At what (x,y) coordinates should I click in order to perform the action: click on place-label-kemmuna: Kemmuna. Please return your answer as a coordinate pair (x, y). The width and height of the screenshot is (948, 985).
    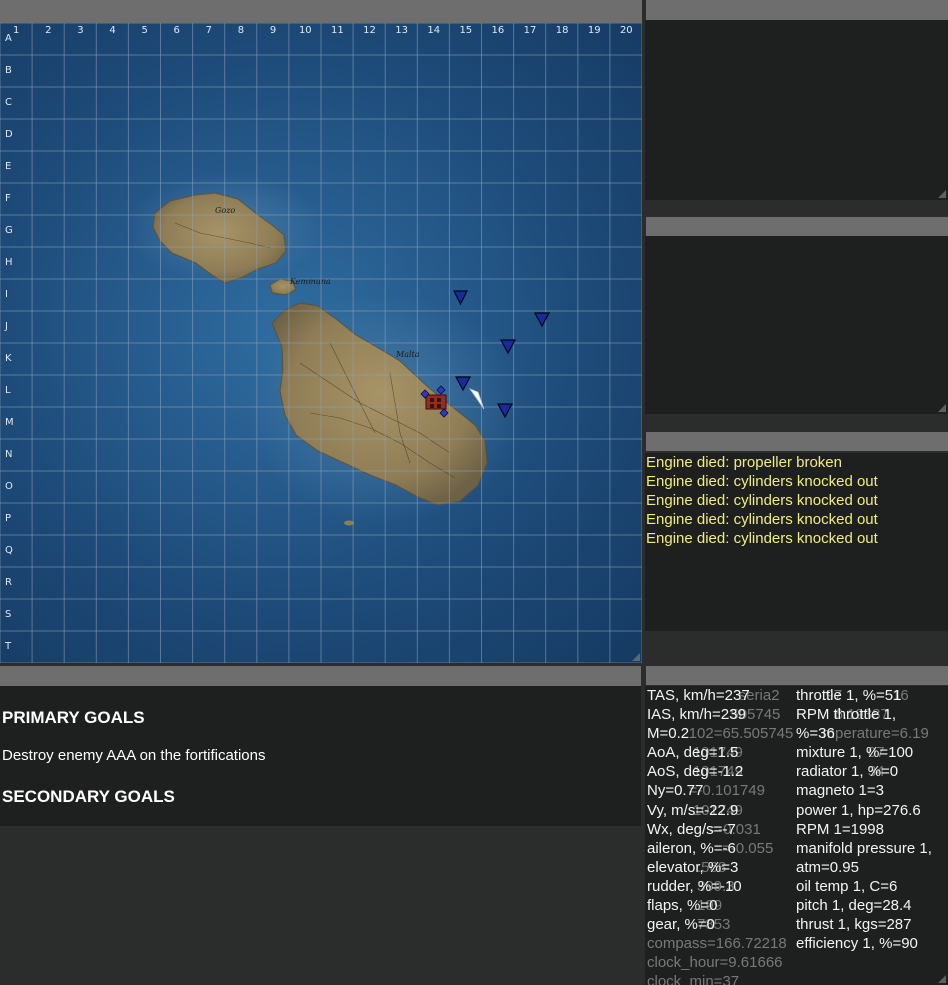
    Looking at the image, I should click on (310, 281).